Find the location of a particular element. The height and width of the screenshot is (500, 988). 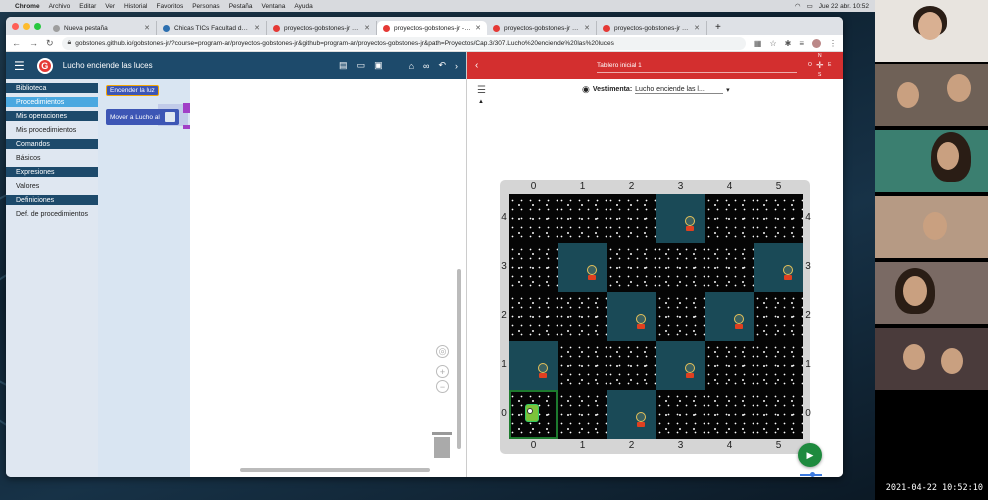

reading-list-icon: ≡ is located at coordinates (801, 43).